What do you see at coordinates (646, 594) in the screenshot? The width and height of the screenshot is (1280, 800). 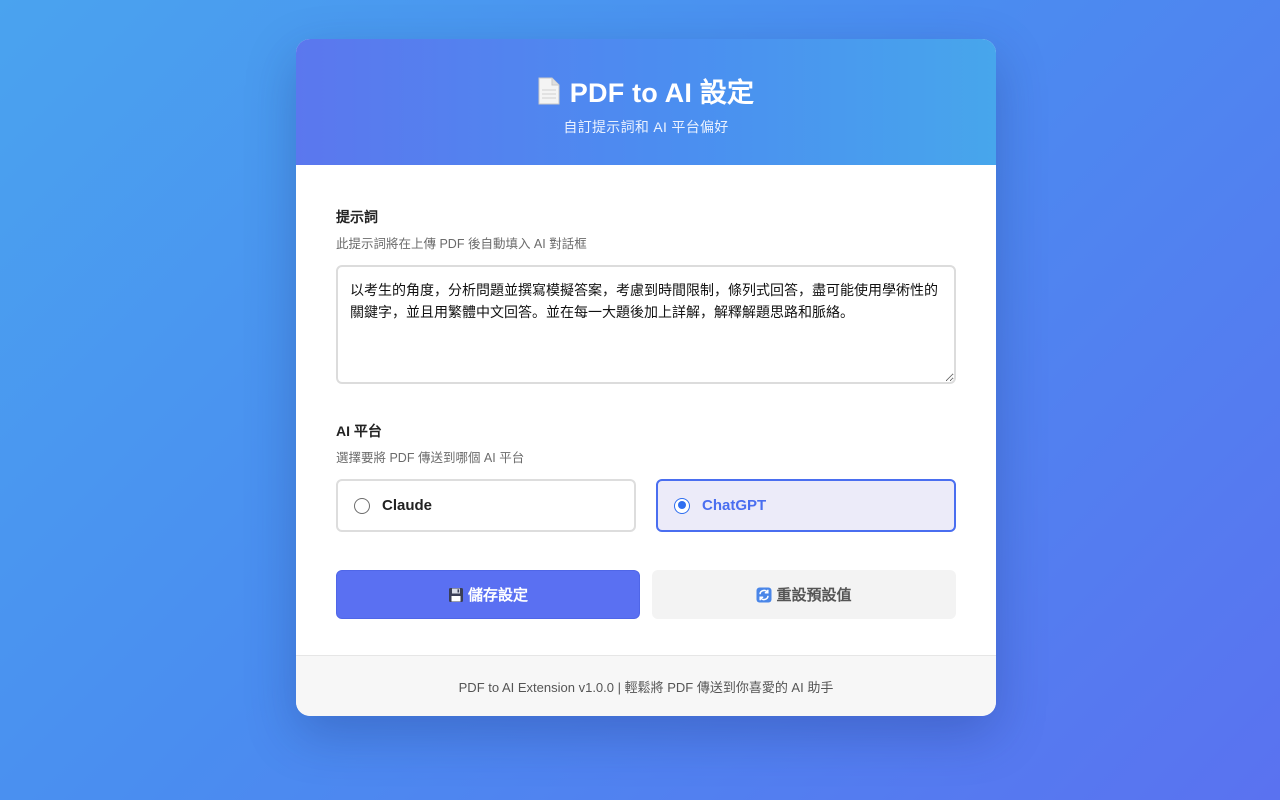 I see `action-buttons: 儲存設定 重設預設值` at bounding box center [646, 594].